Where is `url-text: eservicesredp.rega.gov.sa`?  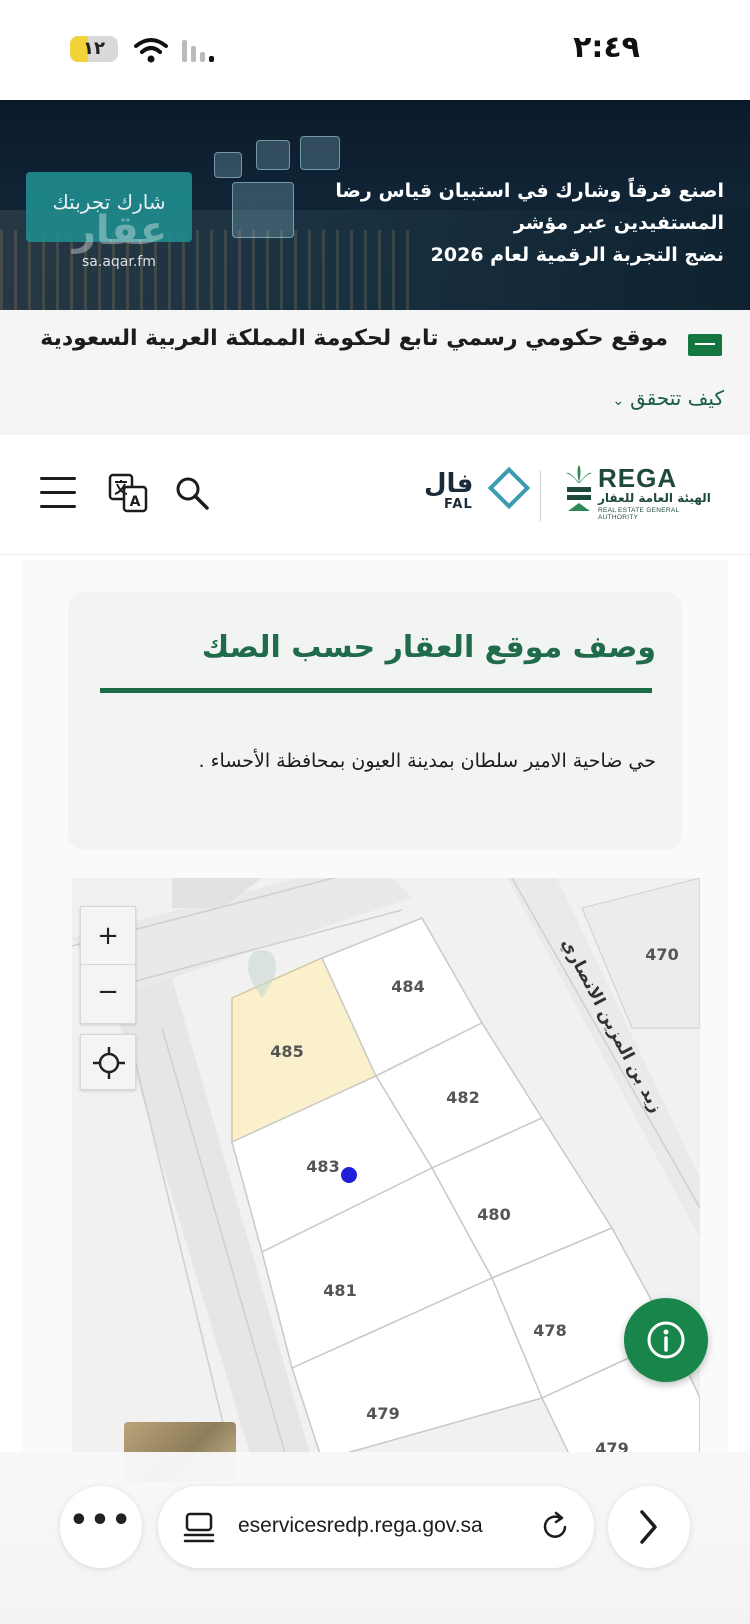 url-text: eservicesredp.rega.gov.sa is located at coordinates (360, 1525).